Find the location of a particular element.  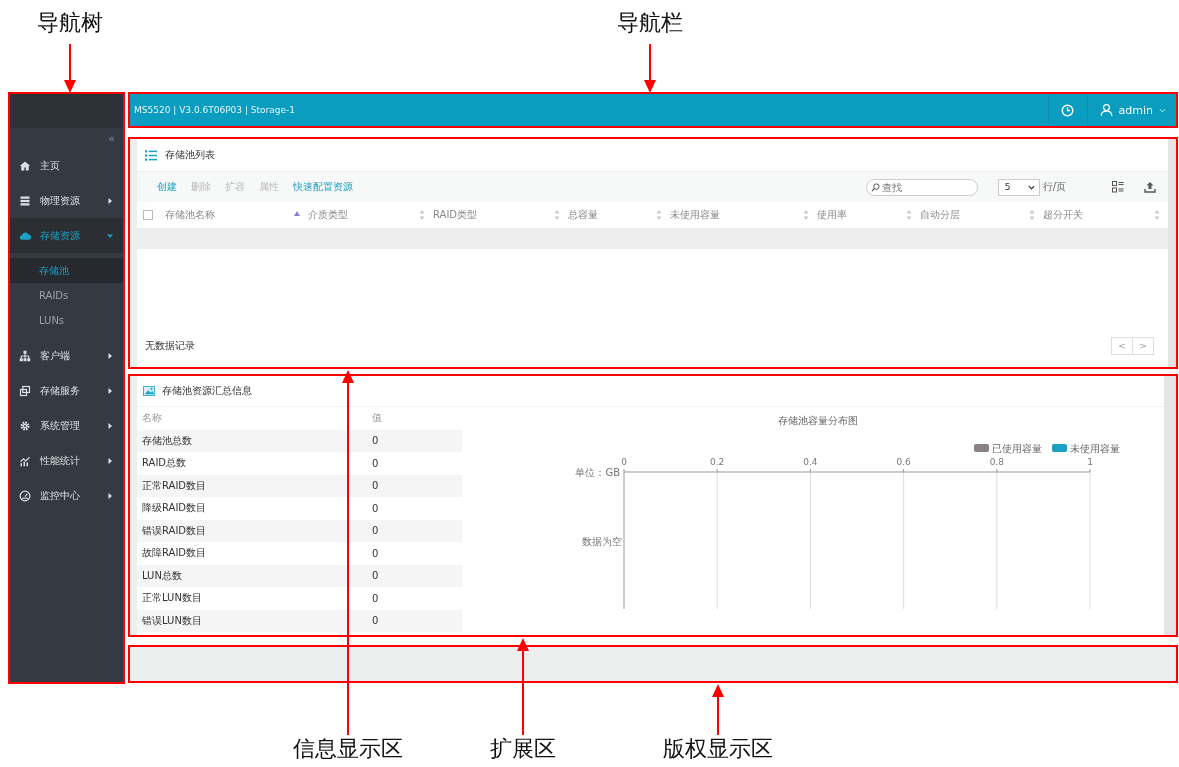

sidebar-item: 性能统计 is located at coordinates (66, 460).